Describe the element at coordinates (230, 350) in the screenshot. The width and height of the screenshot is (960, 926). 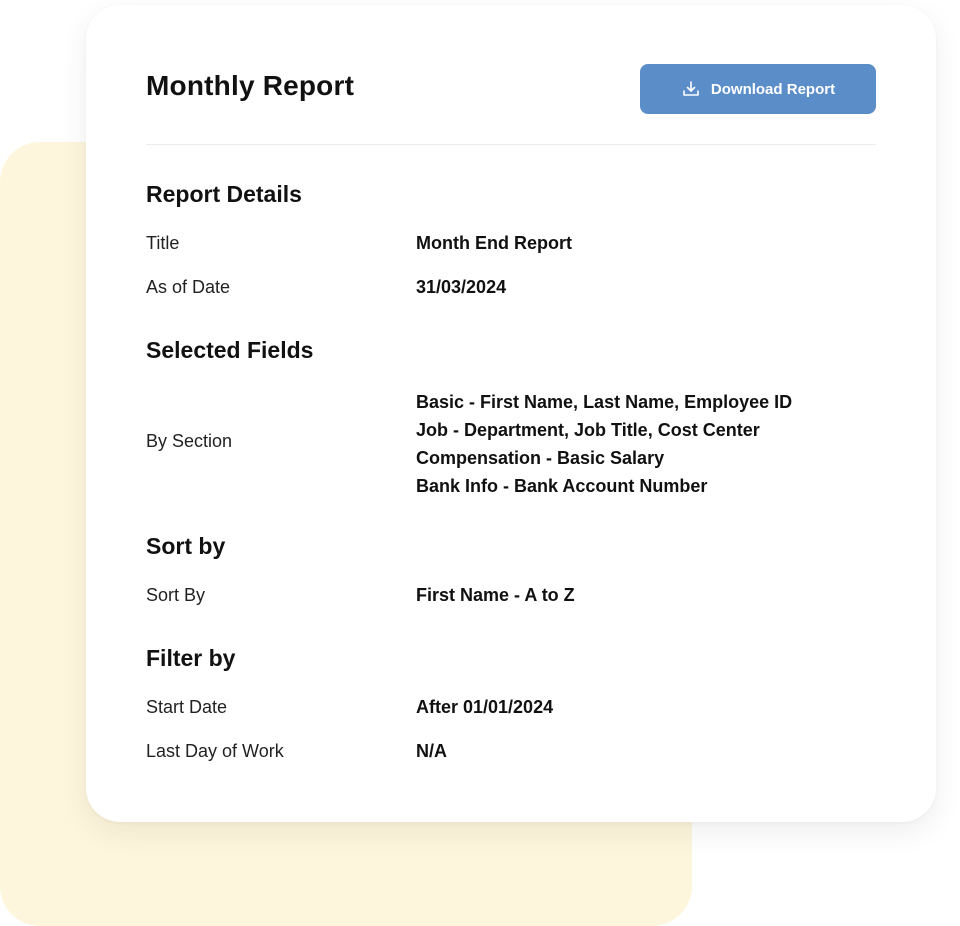
I see `section-heading-selected-fields: Selected Fields` at that location.